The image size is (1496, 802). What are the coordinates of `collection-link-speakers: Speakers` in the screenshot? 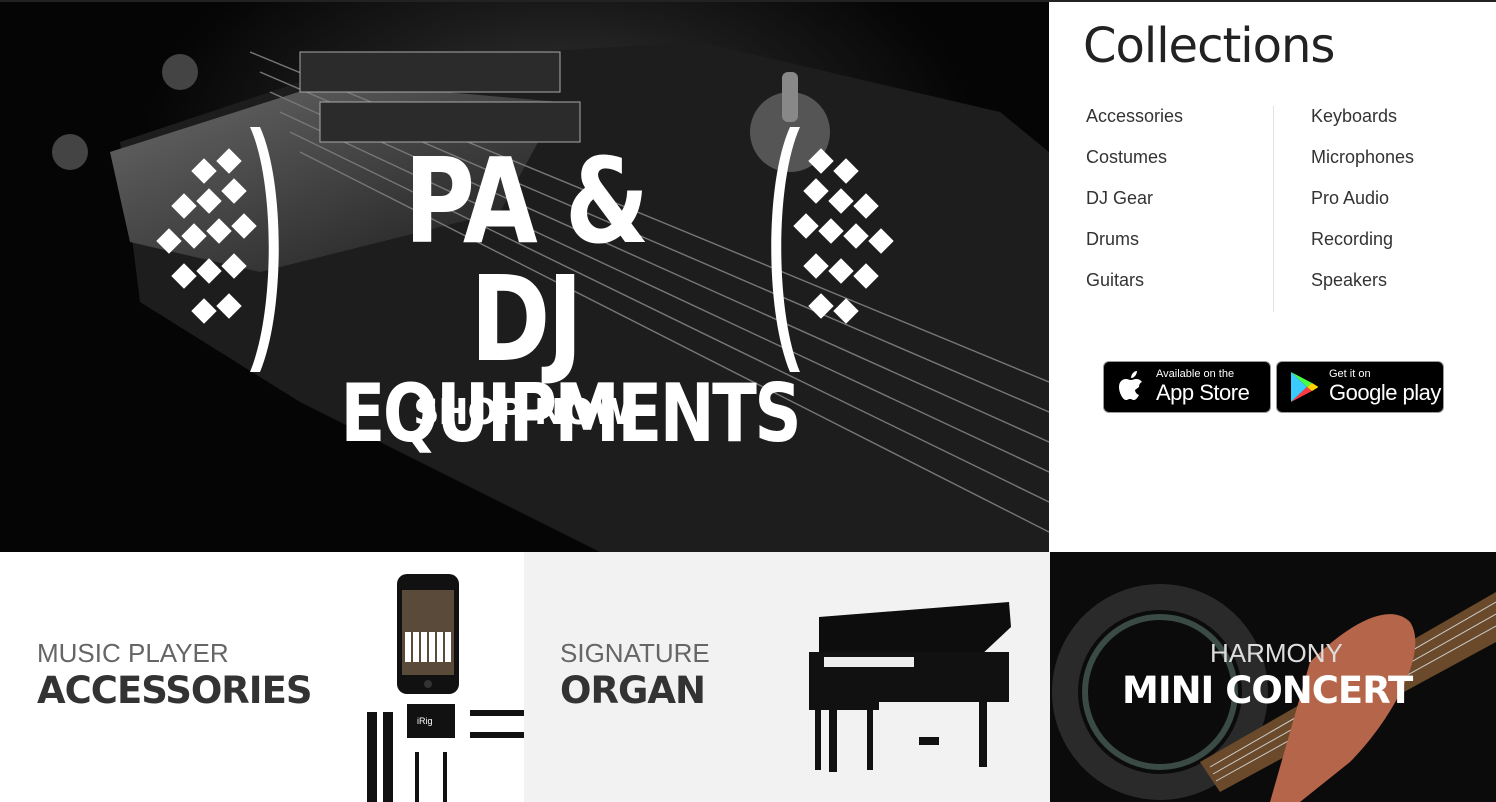 It's located at (1349, 280).